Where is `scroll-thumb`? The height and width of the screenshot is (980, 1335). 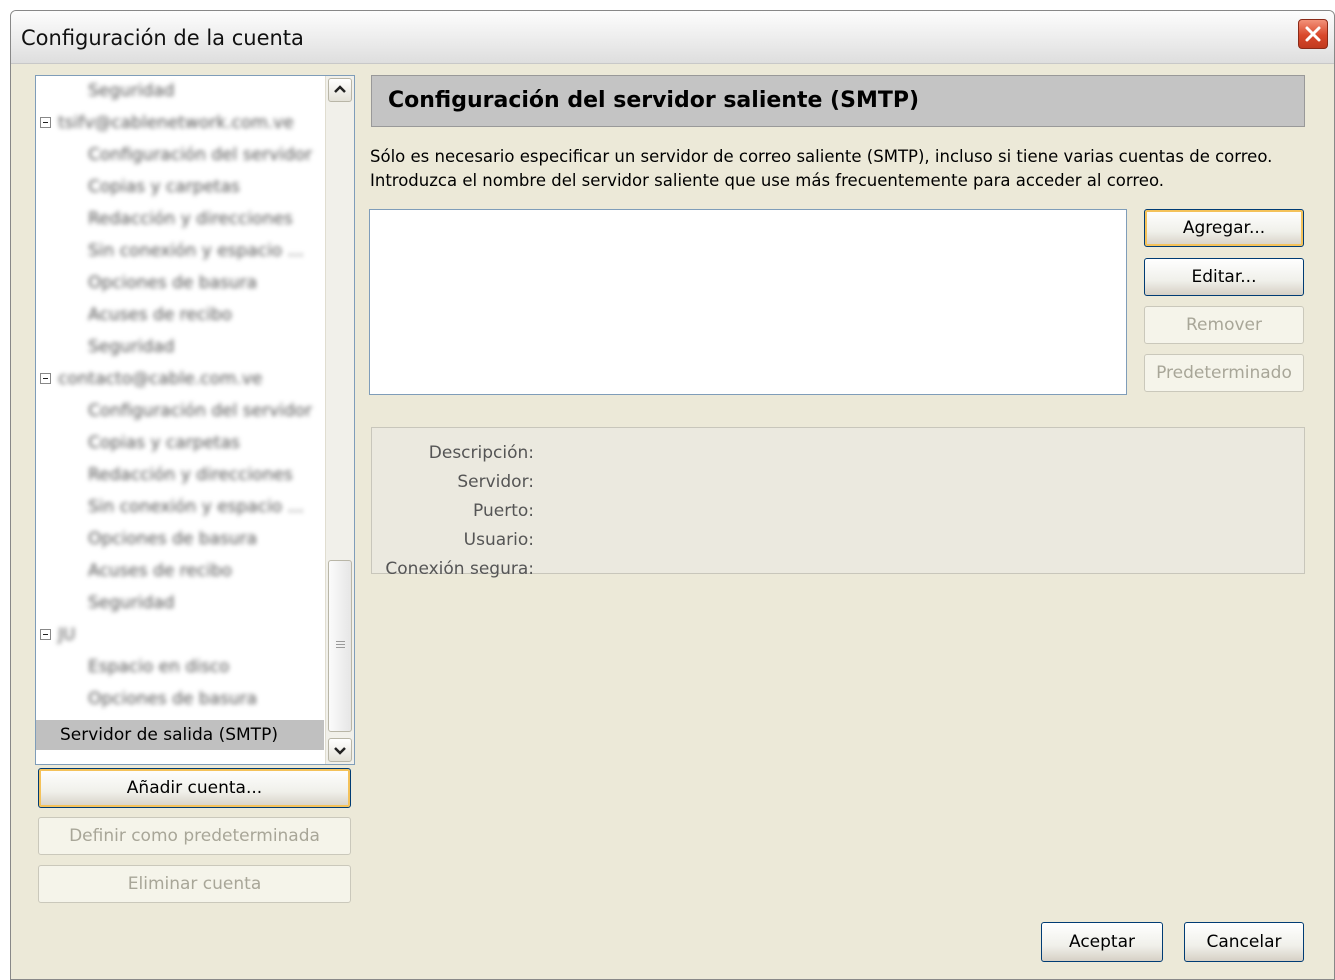 scroll-thumb is located at coordinates (340, 646).